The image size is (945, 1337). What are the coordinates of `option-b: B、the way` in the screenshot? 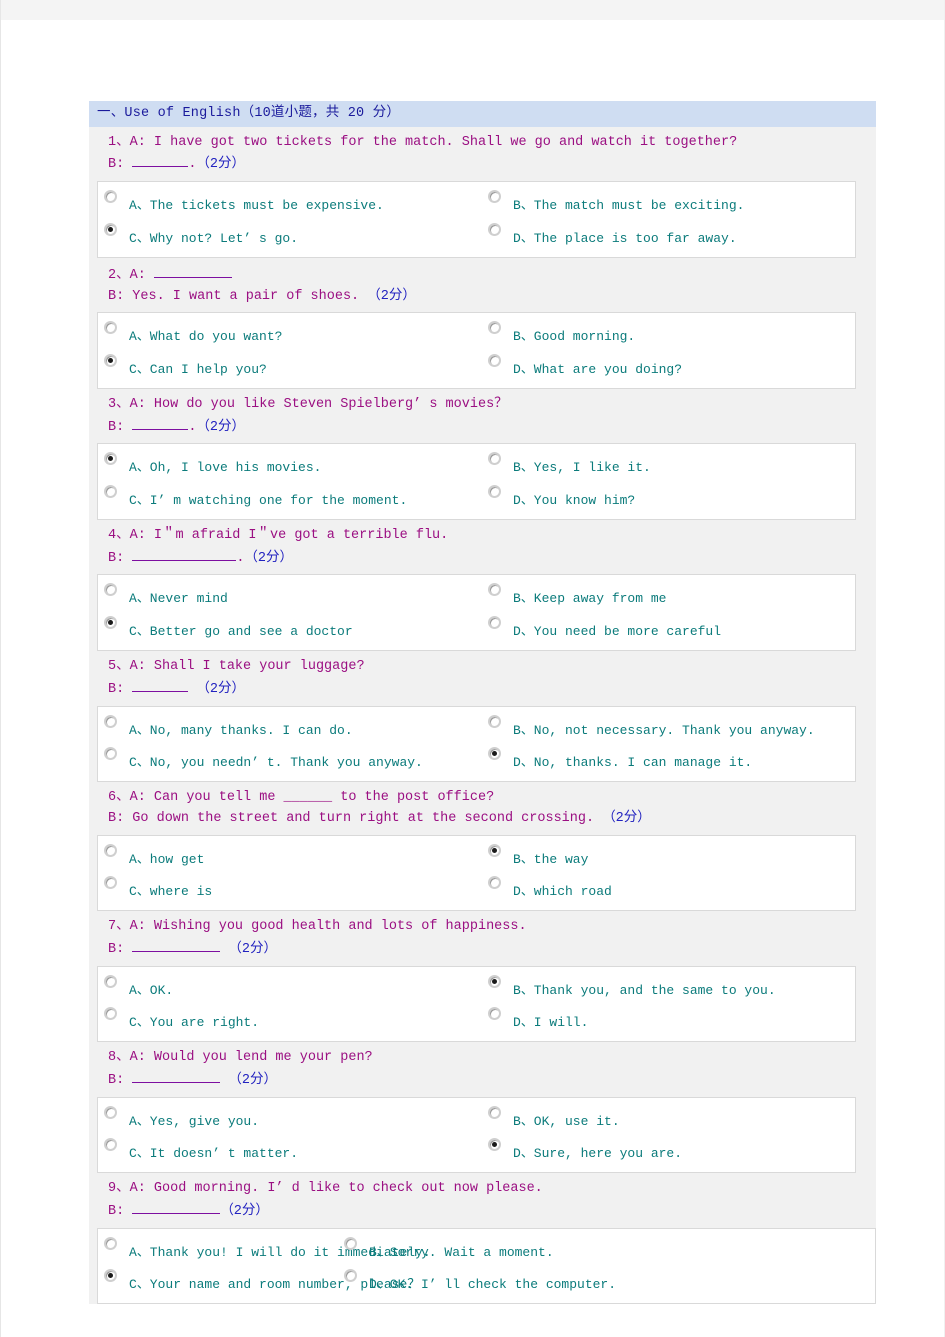 It's located at (668, 855).